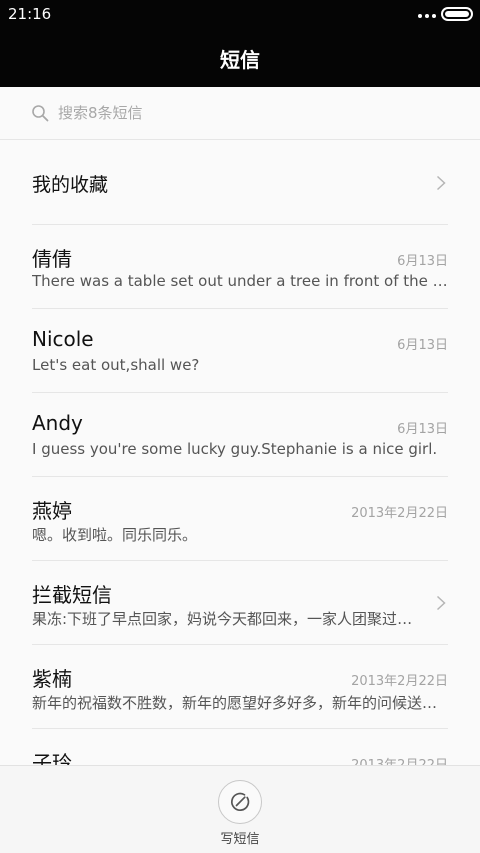  Describe the element at coordinates (229, 619) in the screenshot. I see `message-preview: 果冻:下班了早点回家，妈说今天都回来，一家人团聚过年吧` at that location.